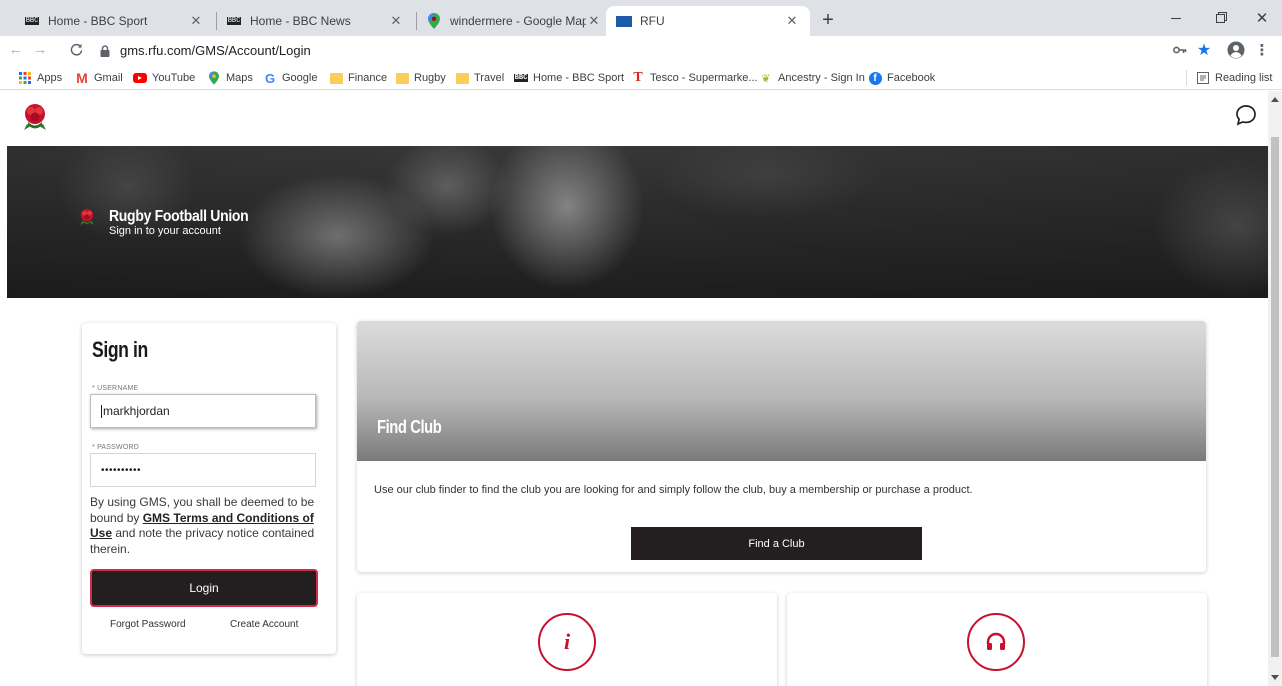 The image size is (1282, 686). Describe the element at coordinates (50, 78) in the screenshot. I see `bookmark-label: Apps` at that location.